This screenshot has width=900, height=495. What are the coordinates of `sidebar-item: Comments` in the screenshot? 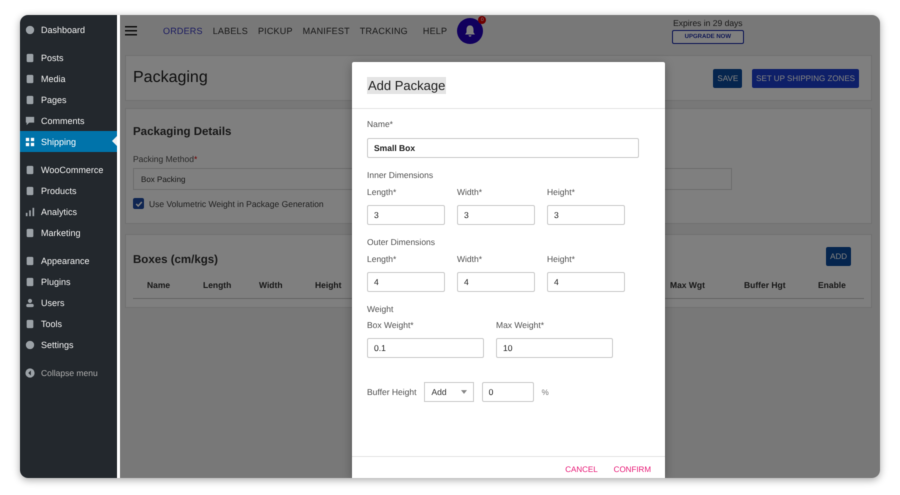 It's located at (68, 120).